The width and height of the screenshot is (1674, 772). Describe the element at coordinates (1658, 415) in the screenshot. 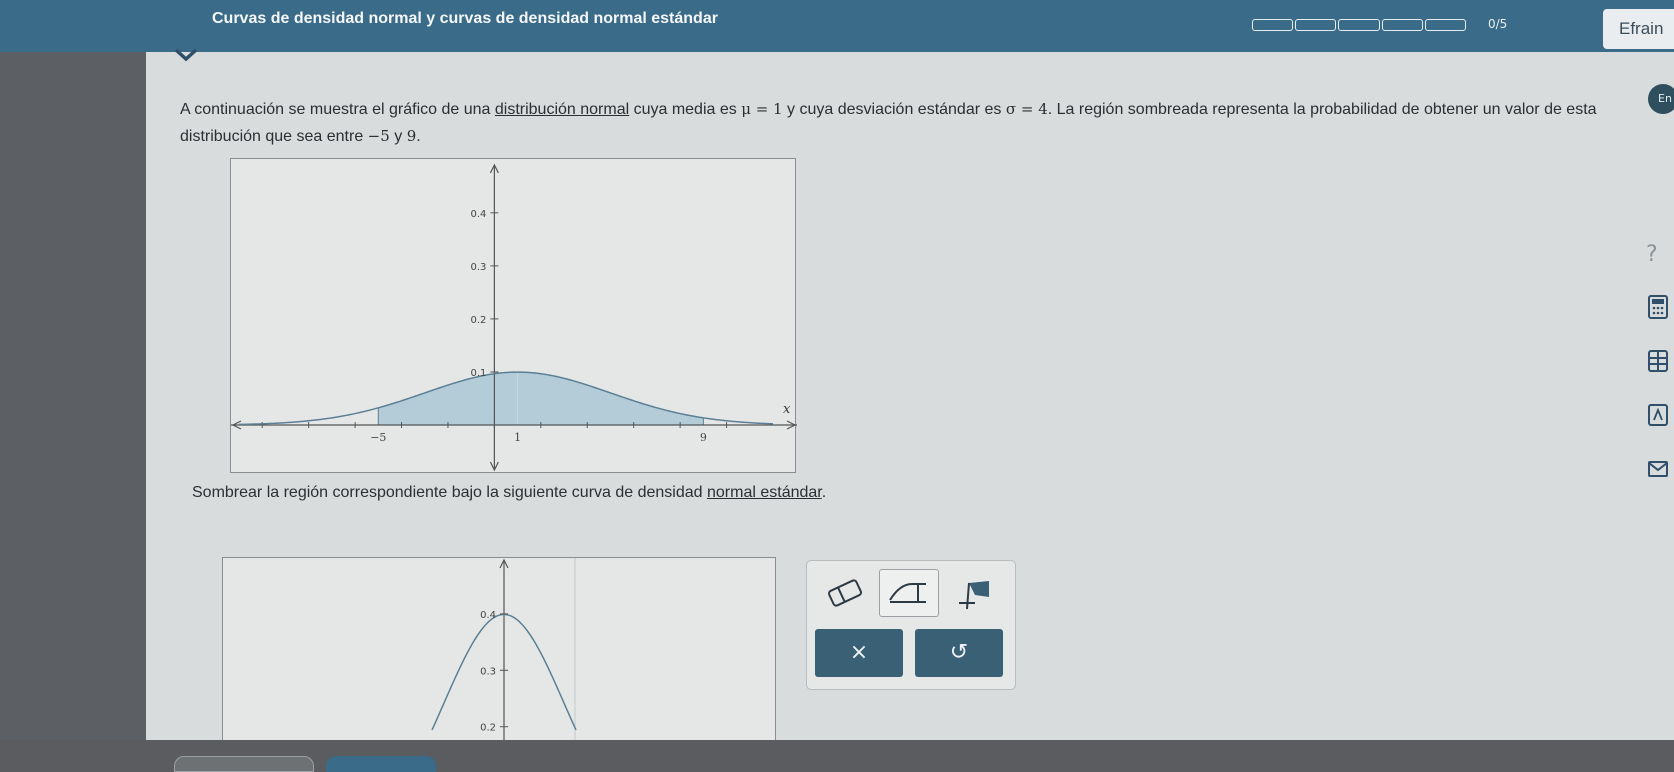

I see `formula-sheet-icon` at that location.